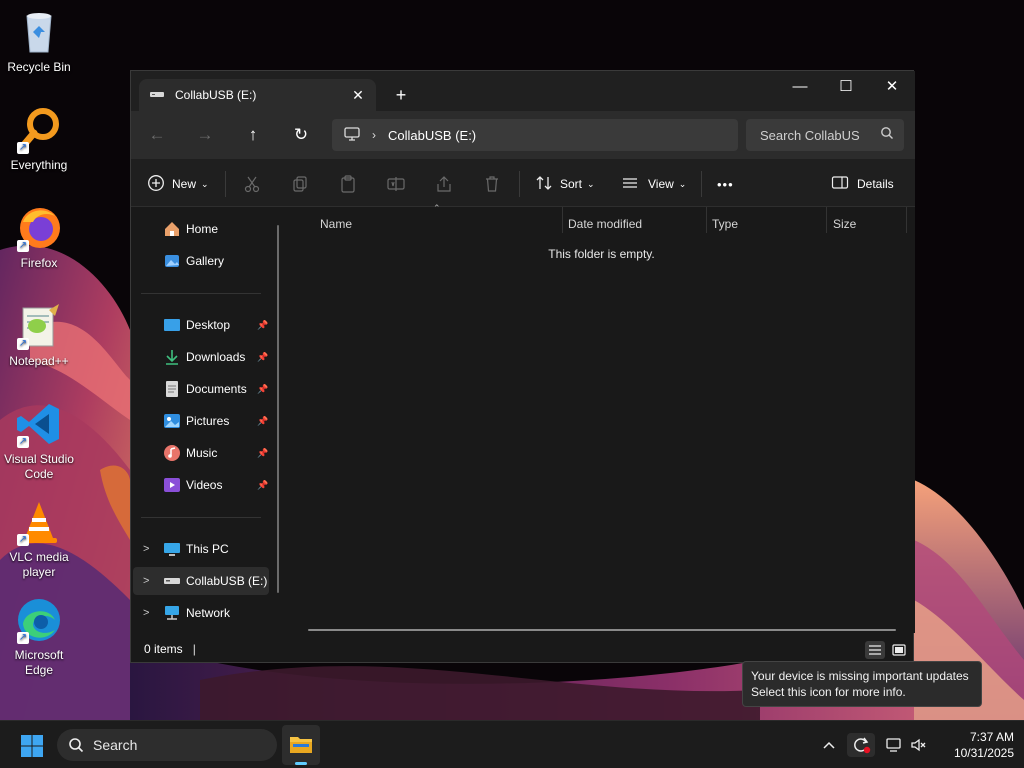  Describe the element at coordinates (565, 184) in the screenshot. I see `sort-button: Sort ⌄` at that location.